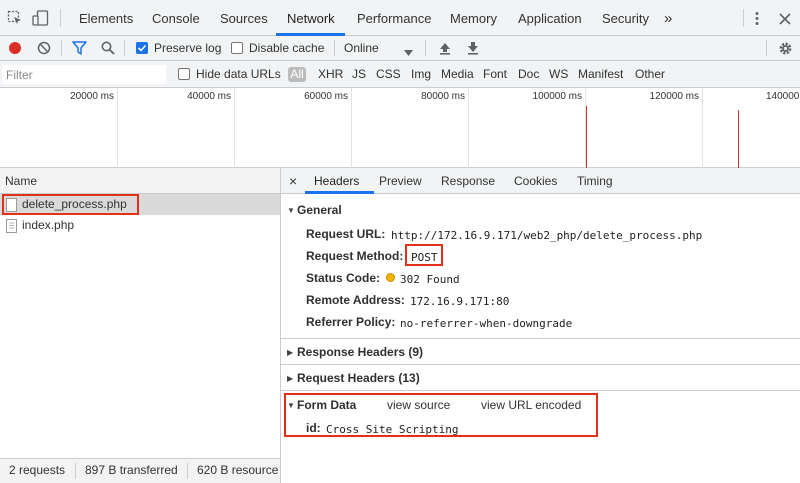 Image resolution: width=800 pixels, height=483 pixels. What do you see at coordinates (15, 18) in the screenshot?
I see `inspect-element-icon` at bounding box center [15, 18].